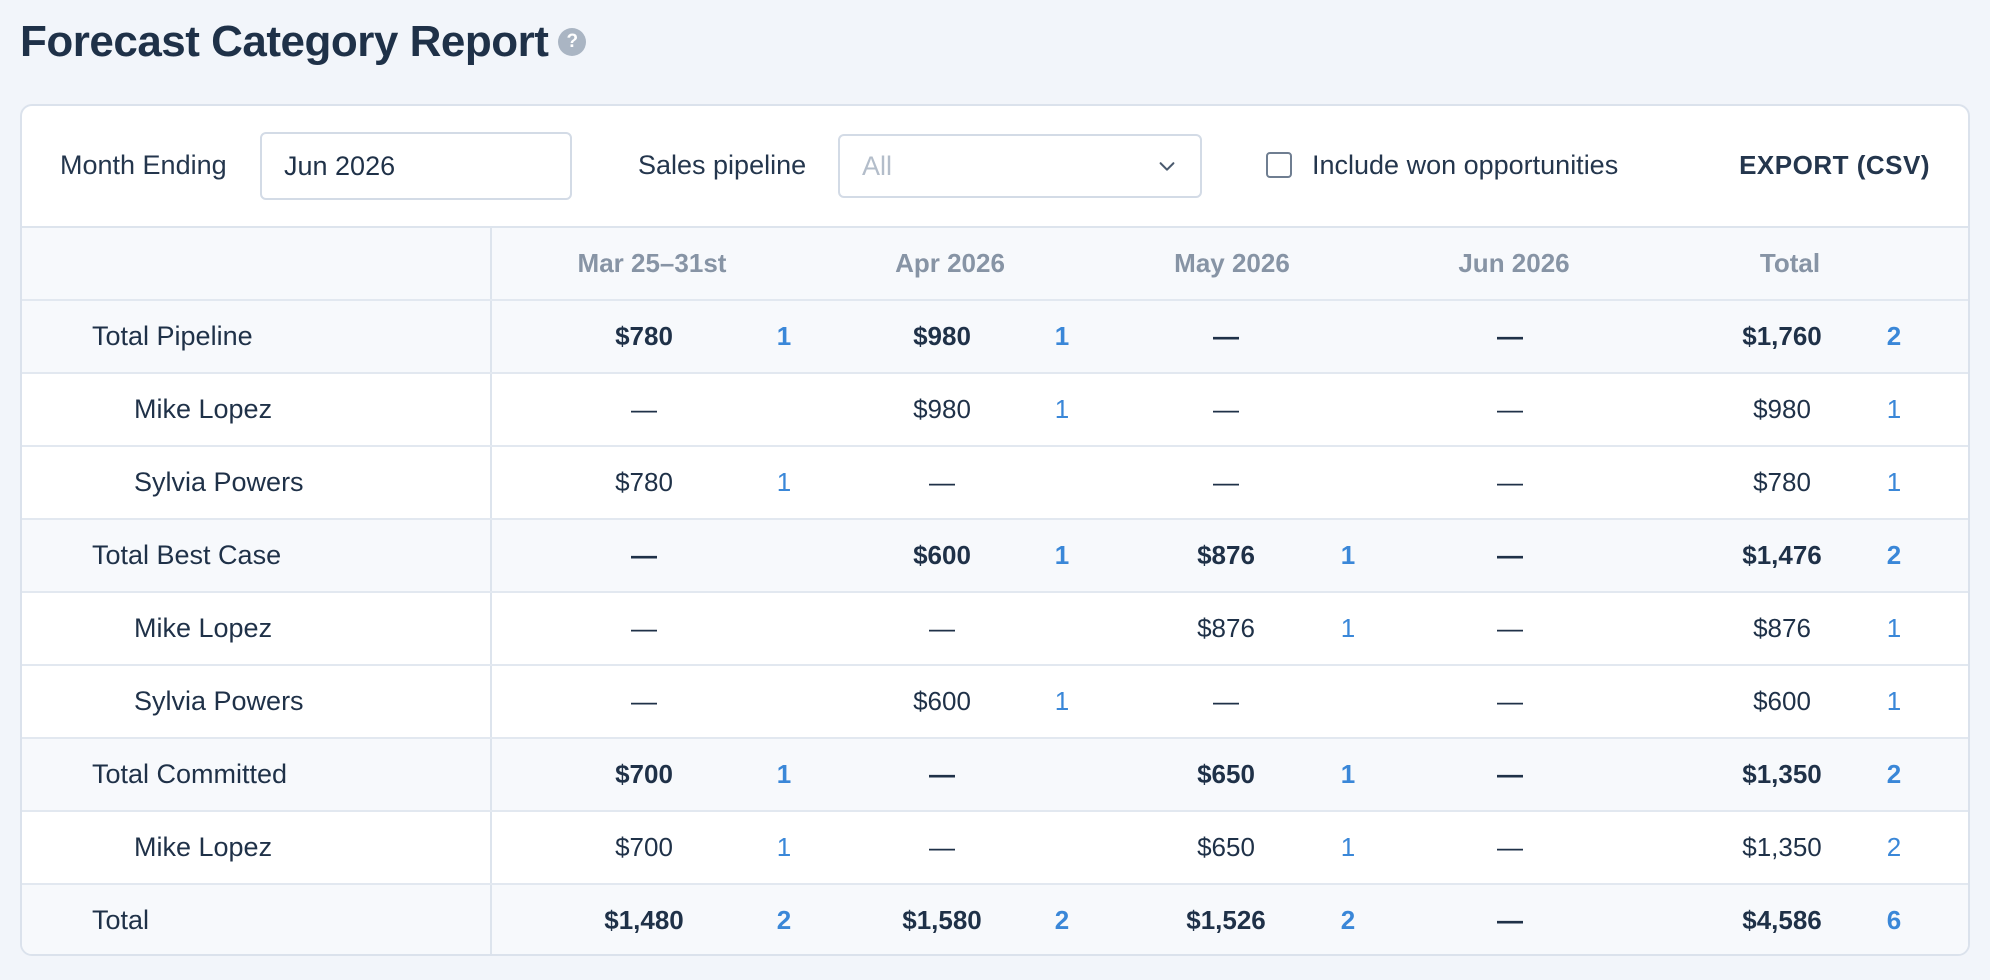 This screenshot has width=1990, height=980. Describe the element at coordinates (187, 555) in the screenshot. I see `row-label: Total Best Case` at that location.